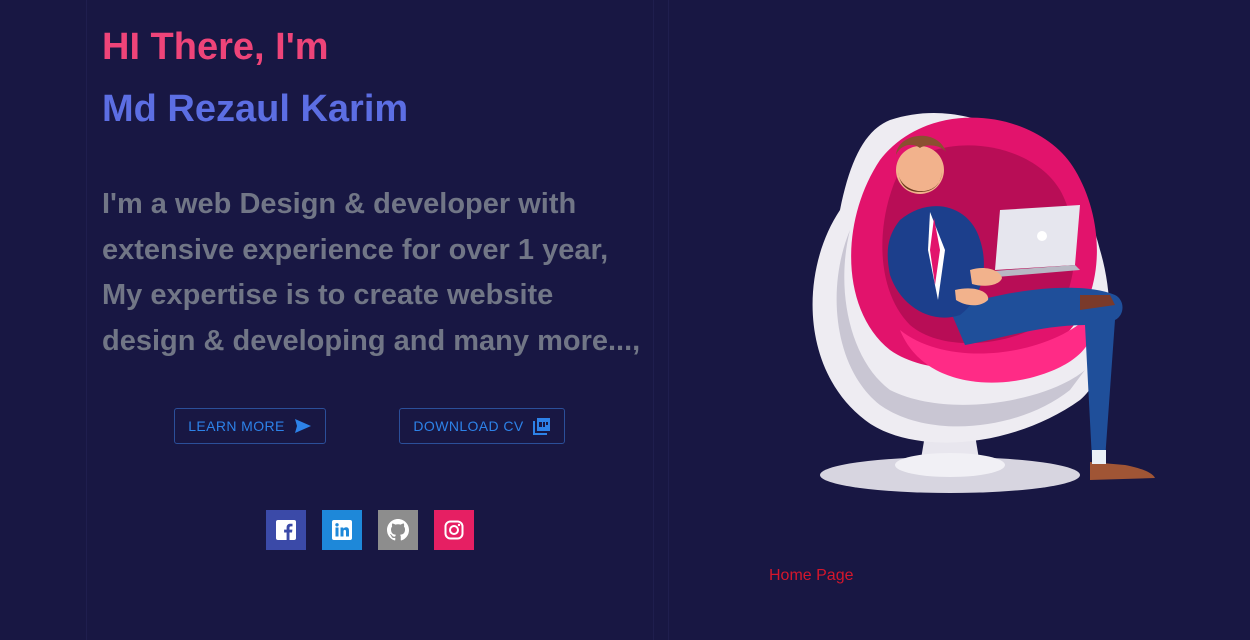 This screenshot has height=640, width=1250. I want to click on download-cv-button: DOWNLOAD CV, so click(482, 426).